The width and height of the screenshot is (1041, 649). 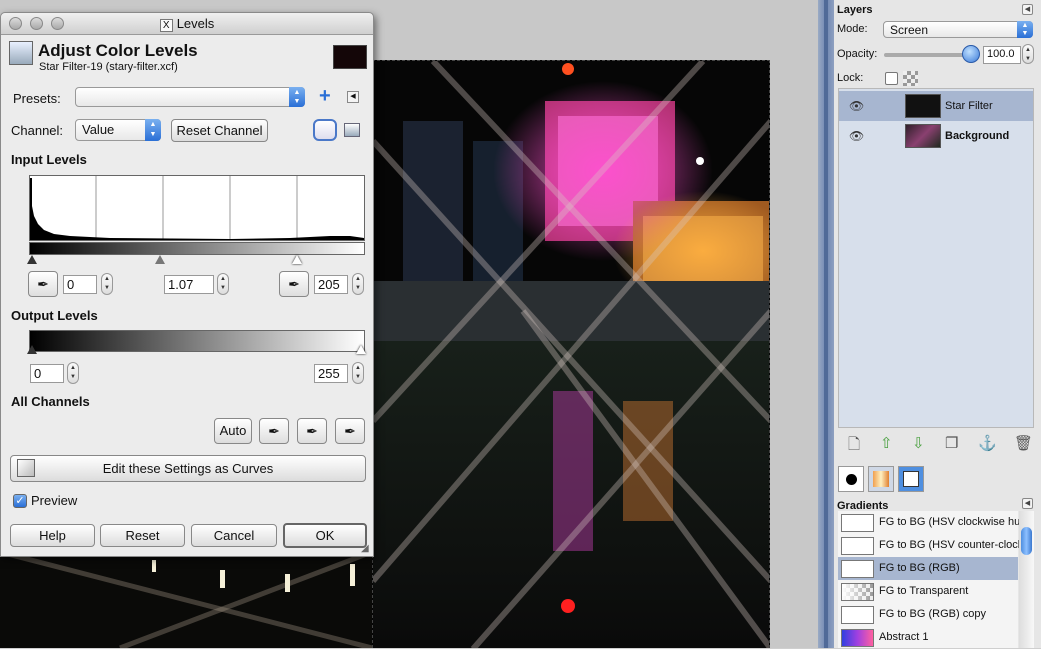 What do you see at coordinates (1002, 55) in the screenshot?
I see `opacity-field: 100.0` at bounding box center [1002, 55].